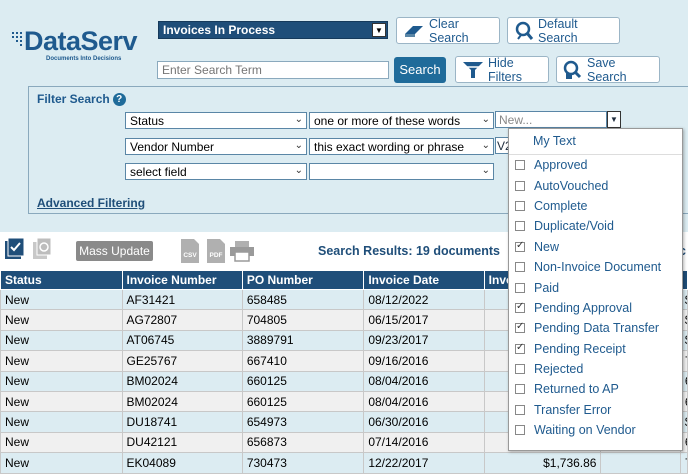  I want to click on dropdown-option-non-invoice-document: Non-Invoice Document, so click(595, 267).